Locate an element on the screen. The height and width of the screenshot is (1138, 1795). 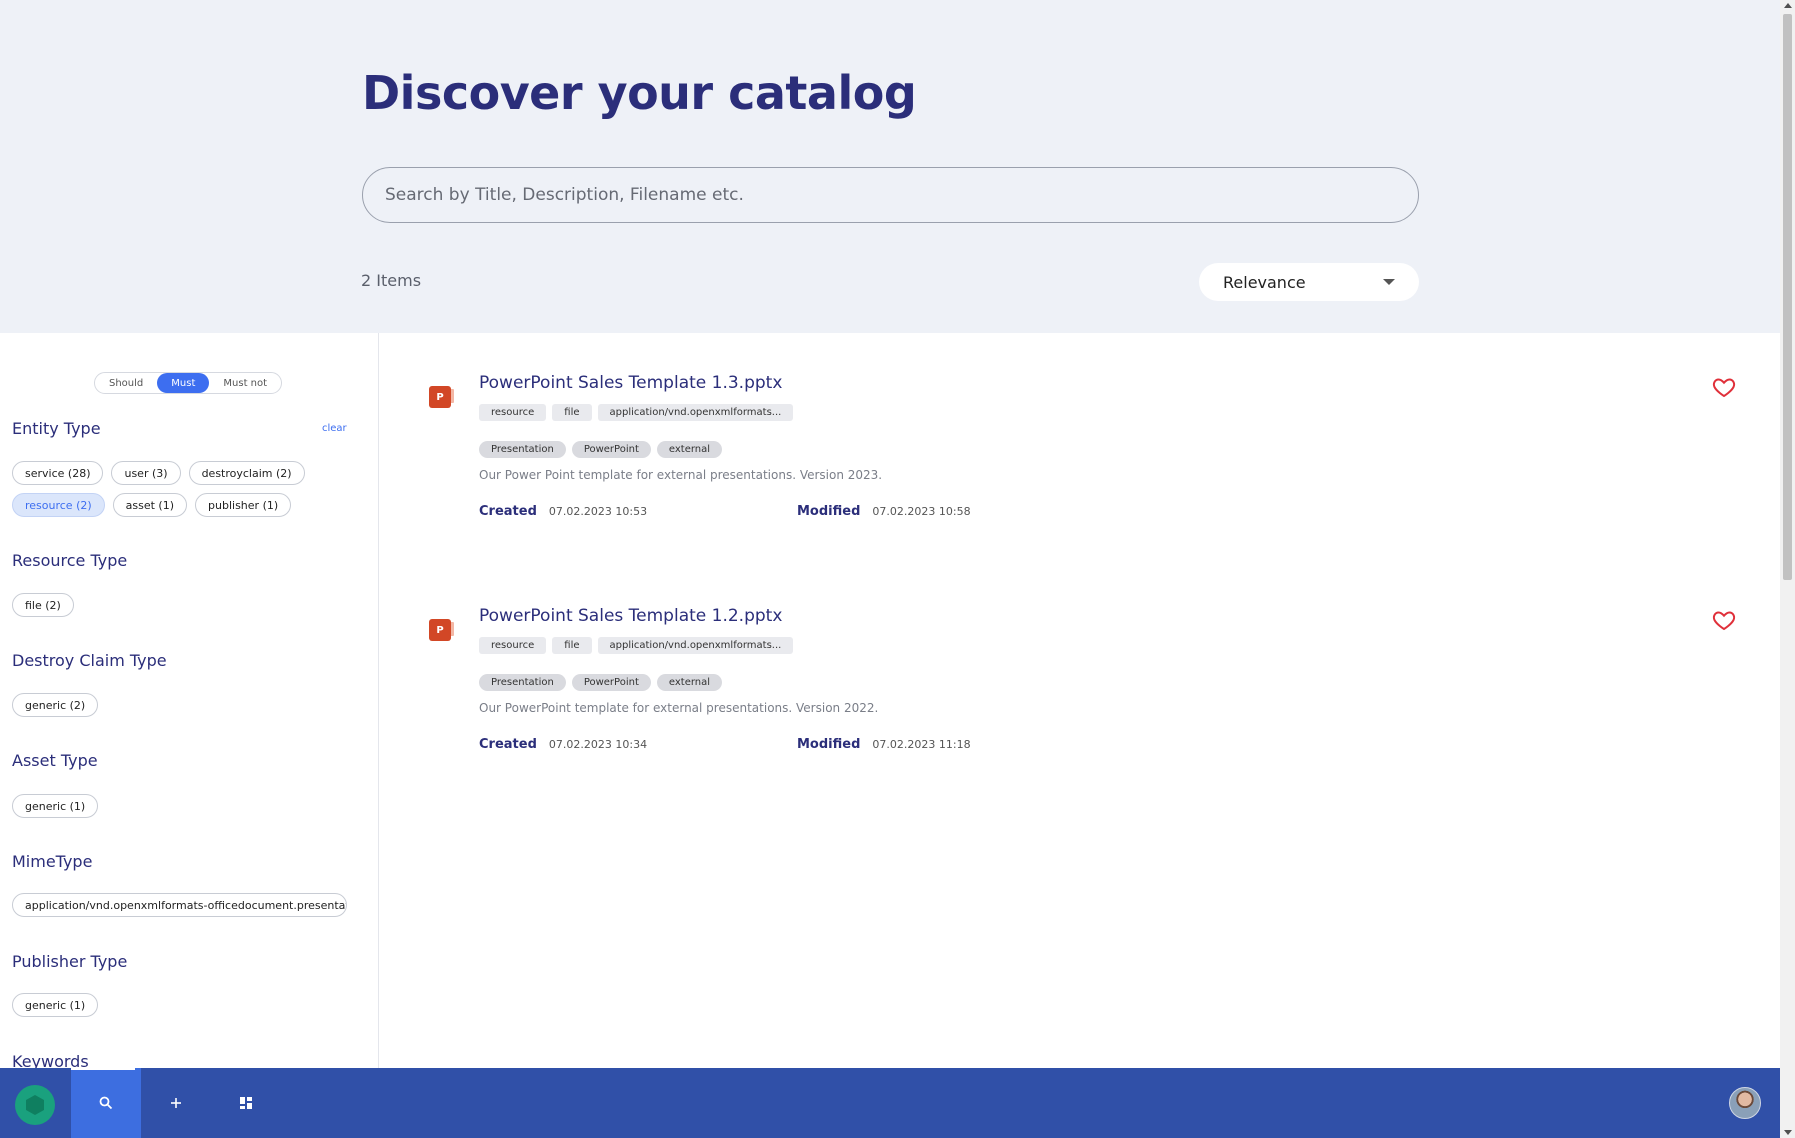
add-nav-button is located at coordinates (176, 1103).